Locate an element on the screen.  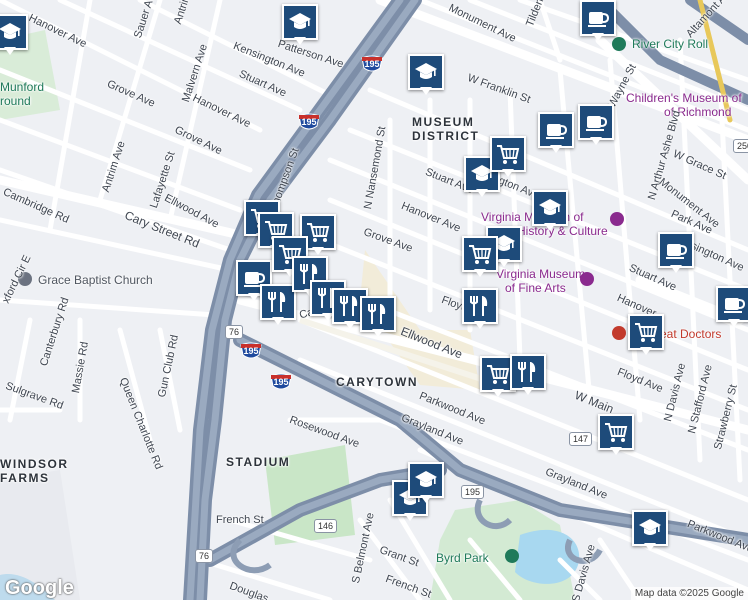
poi-label-munford: Munford is located at coordinates (22, 87).